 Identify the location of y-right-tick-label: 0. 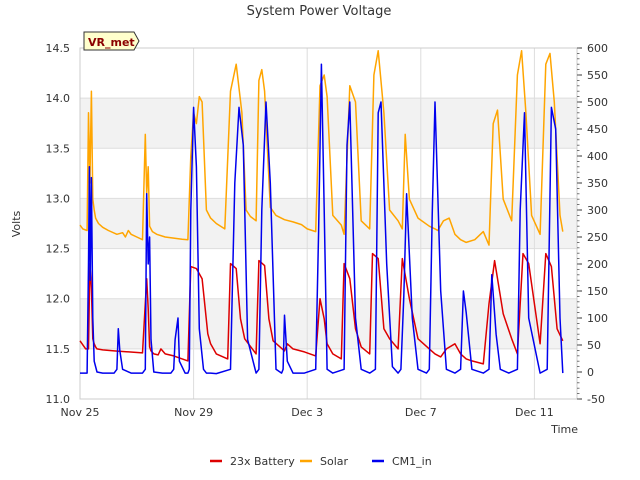
(590, 372).